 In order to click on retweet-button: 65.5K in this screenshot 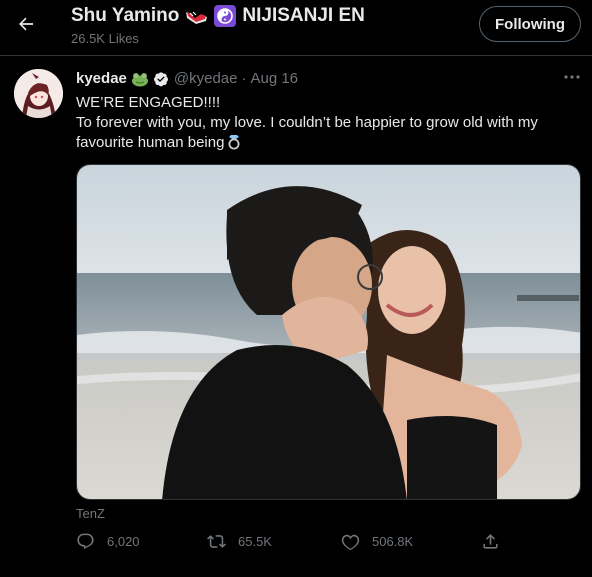, I will do `click(239, 541)`.